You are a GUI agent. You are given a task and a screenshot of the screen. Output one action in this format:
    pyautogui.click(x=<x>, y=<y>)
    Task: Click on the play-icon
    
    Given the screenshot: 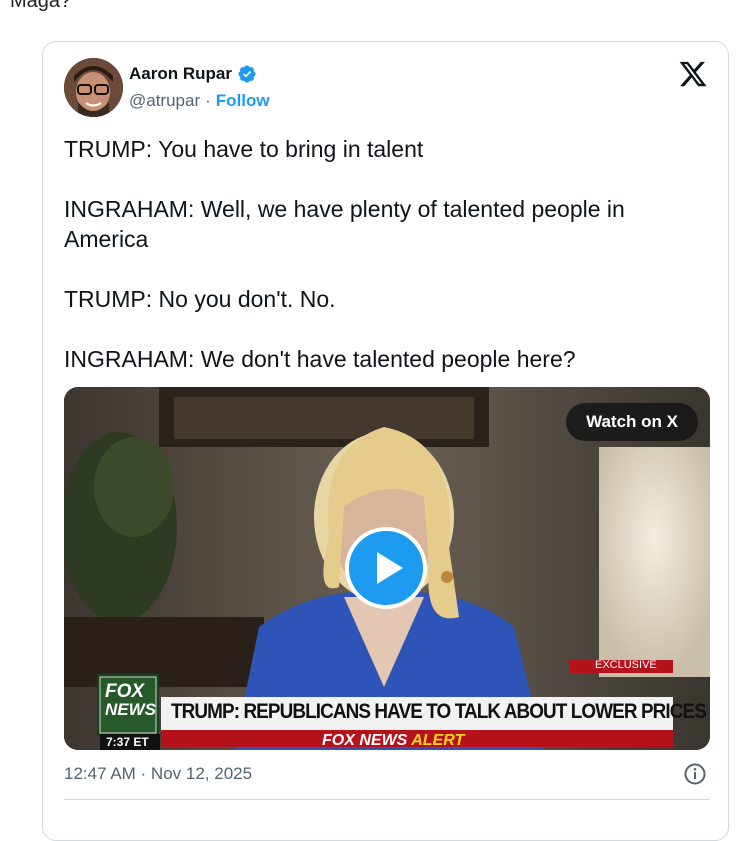 What is the action you would take?
    pyautogui.click(x=386, y=568)
    